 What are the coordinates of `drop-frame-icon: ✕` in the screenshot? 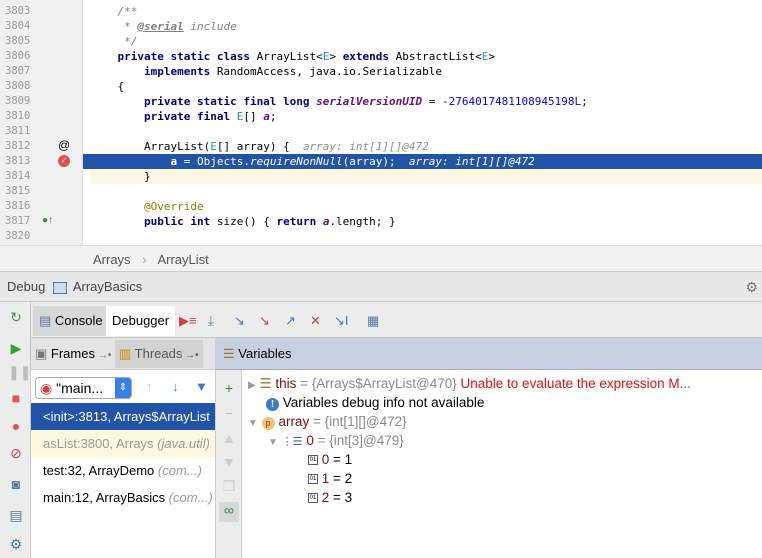 It's located at (315, 321).